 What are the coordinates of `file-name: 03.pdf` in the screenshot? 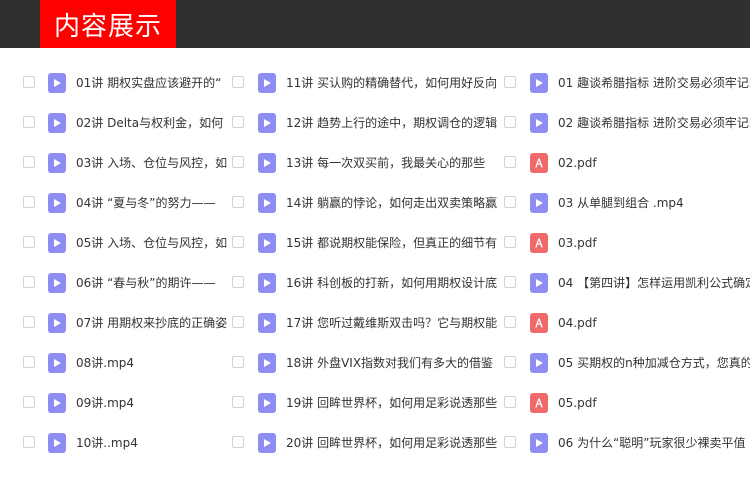 It's located at (577, 243).